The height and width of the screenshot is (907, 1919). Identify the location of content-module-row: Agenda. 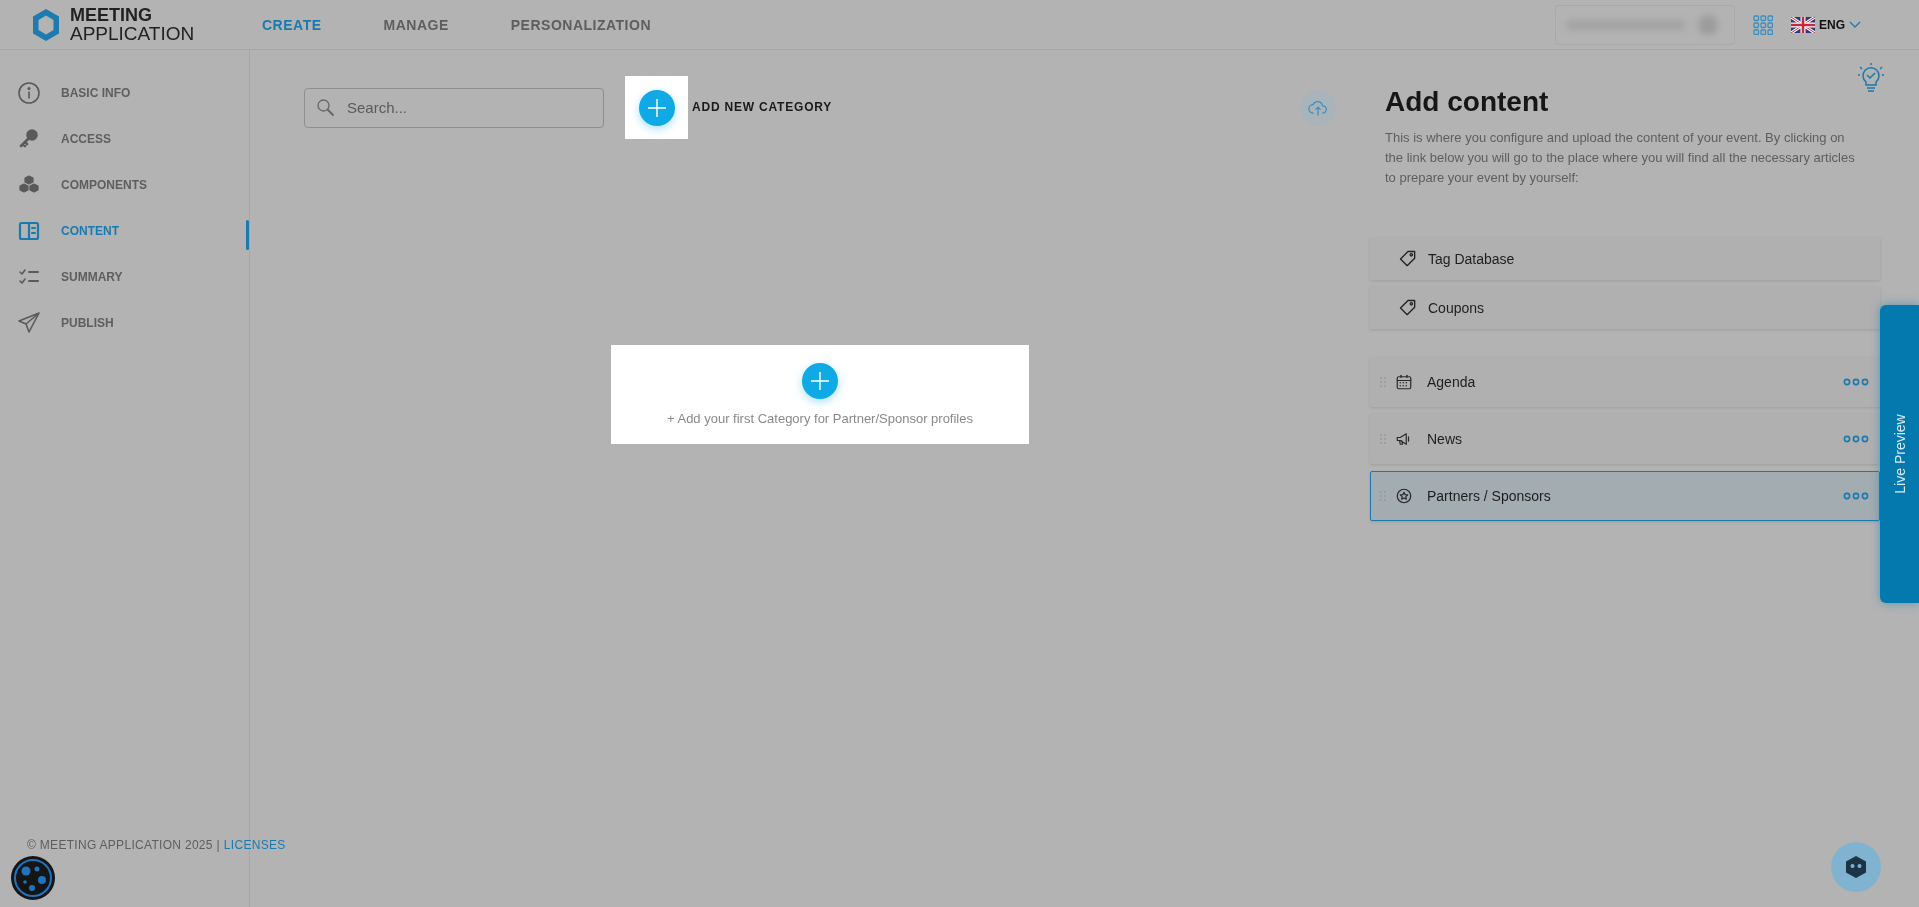
(1625, 382).